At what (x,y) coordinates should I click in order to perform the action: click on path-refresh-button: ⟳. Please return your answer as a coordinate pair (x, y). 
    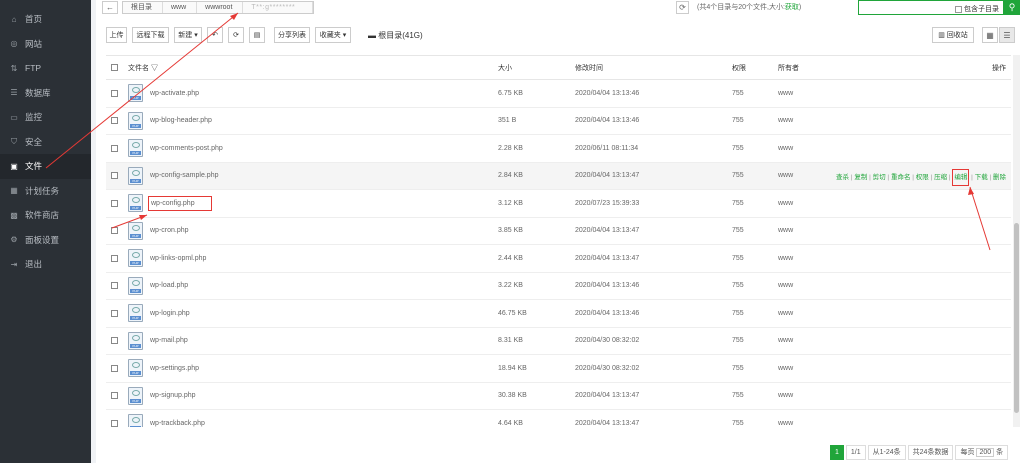
    Looking at the image, I should click on (682, 7).